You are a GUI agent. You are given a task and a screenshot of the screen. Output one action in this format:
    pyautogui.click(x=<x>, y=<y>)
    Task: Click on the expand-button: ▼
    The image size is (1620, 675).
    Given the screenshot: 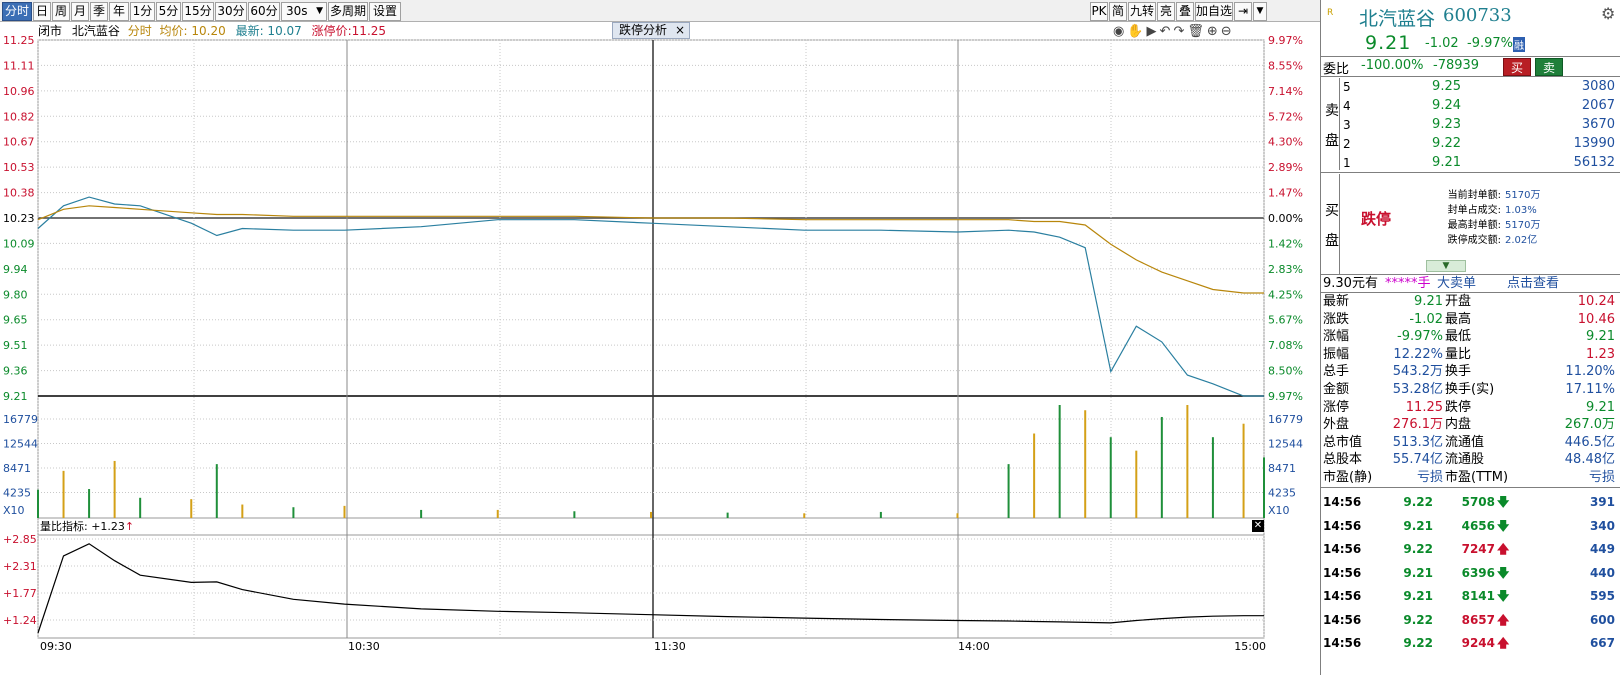 What is the action you would take?
    pyautogui.click(x=1446, y=266)
    